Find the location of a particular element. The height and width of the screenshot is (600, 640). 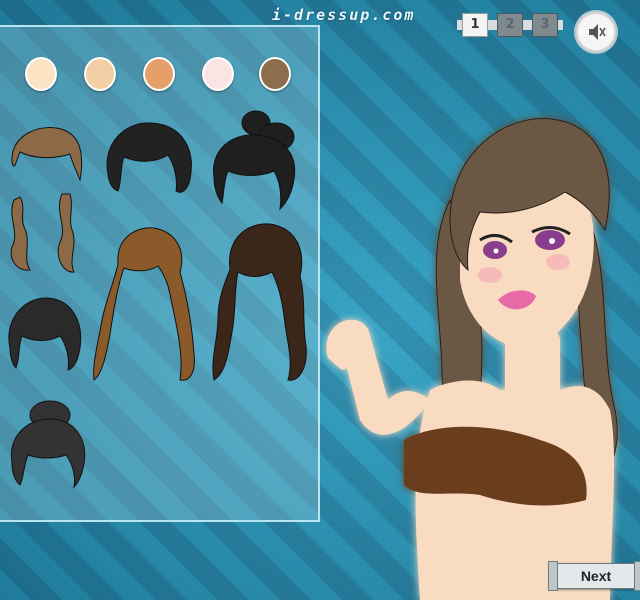

speaker-muted-icon is located at coordinates (597, 32).